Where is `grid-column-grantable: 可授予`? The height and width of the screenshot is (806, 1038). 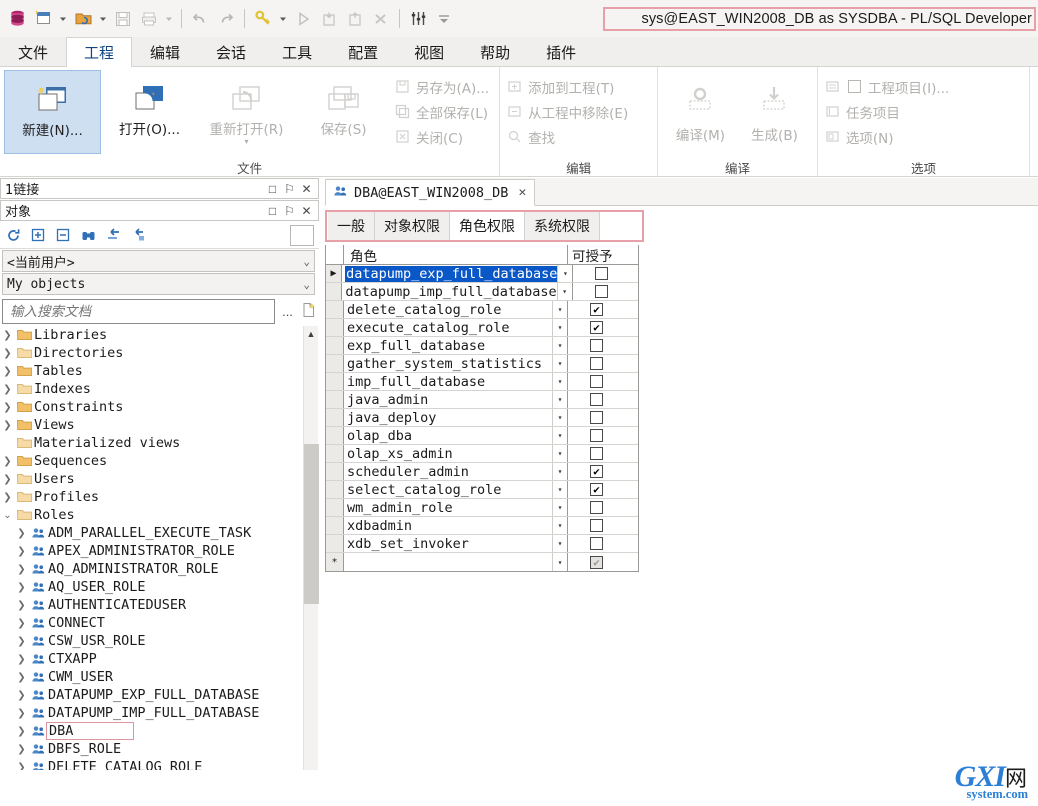
grid-column-grantable: 可授予 is located at coordinates (603, 255).